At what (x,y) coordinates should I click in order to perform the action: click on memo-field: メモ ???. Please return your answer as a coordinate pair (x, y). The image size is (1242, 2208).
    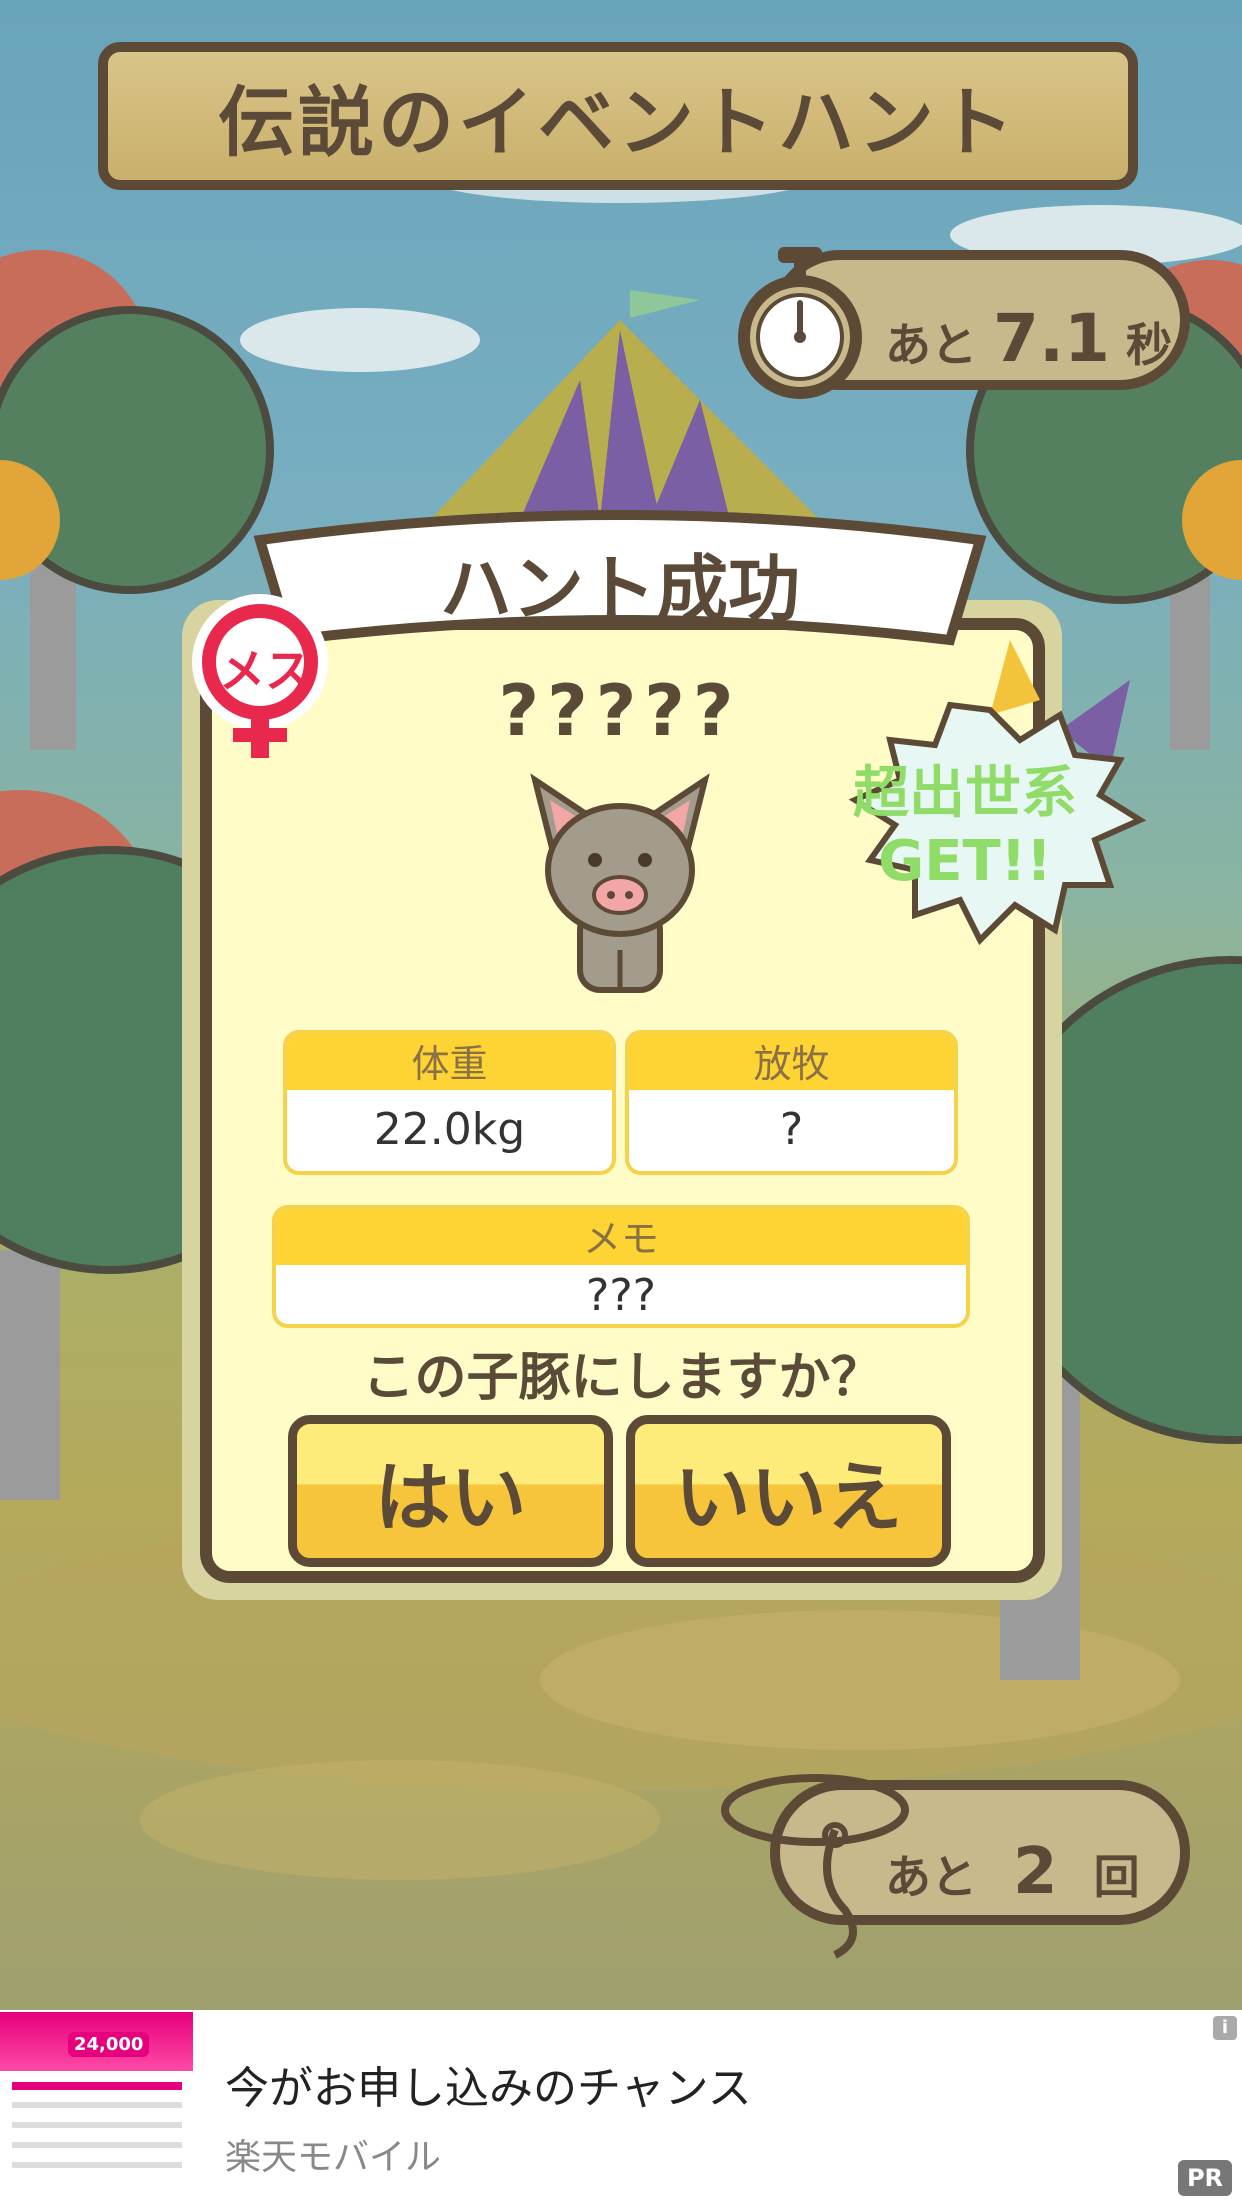
    Looking at the image, I should click on (621, 1266).